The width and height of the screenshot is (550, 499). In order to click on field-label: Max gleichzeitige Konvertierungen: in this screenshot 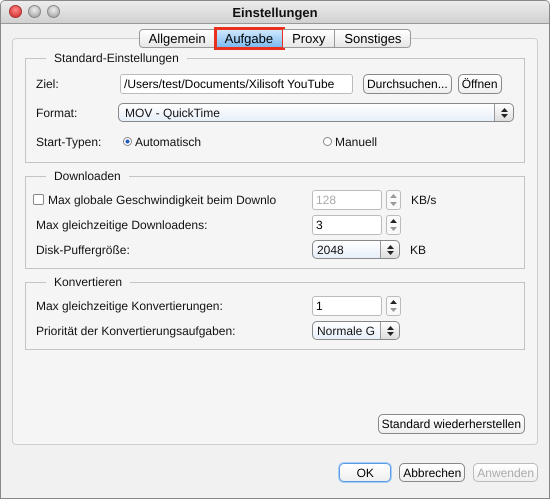, I will do `click(130, 305)`.